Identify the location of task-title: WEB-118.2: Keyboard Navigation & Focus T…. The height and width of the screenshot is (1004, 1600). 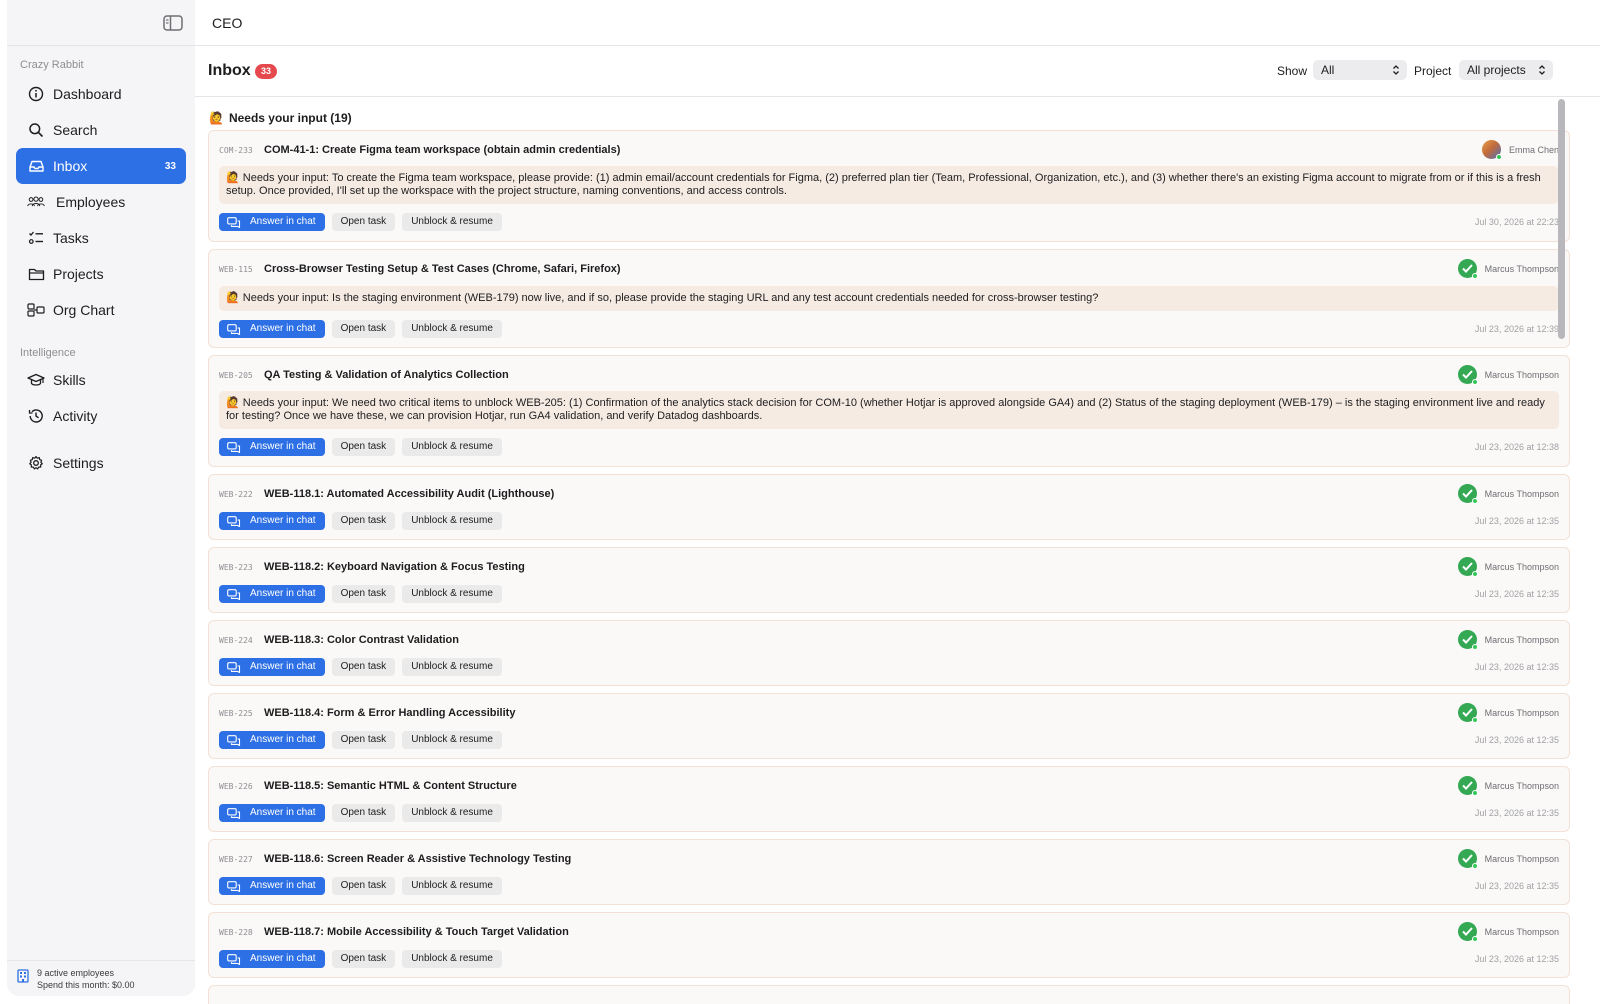
(394, 567).